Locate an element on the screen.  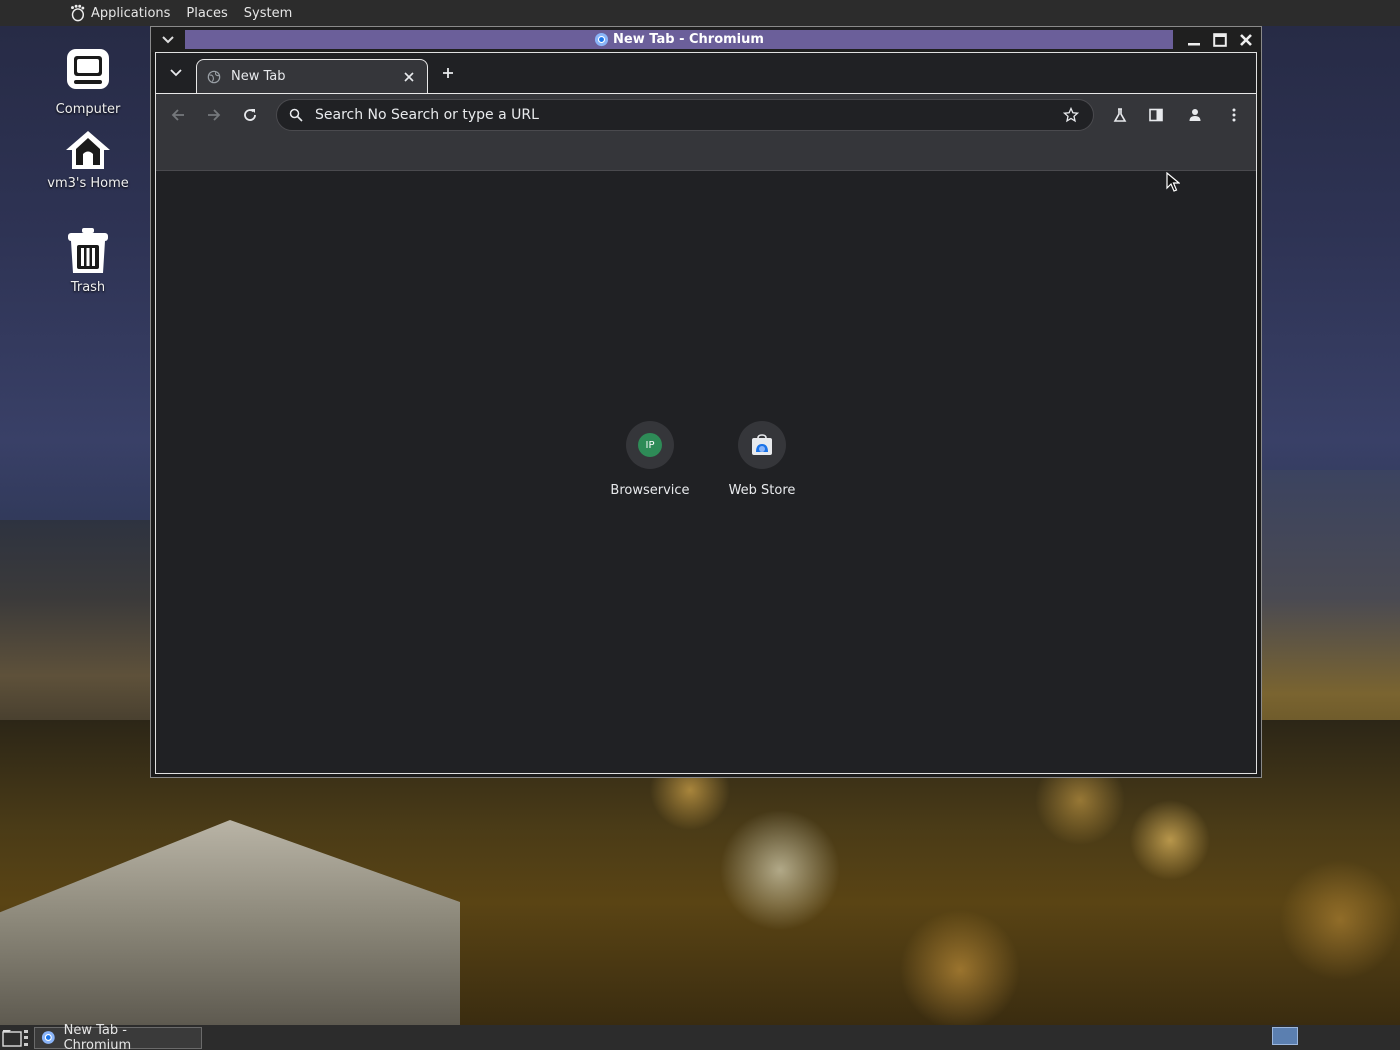
window-menu-button is located at coordinates (168, 39).